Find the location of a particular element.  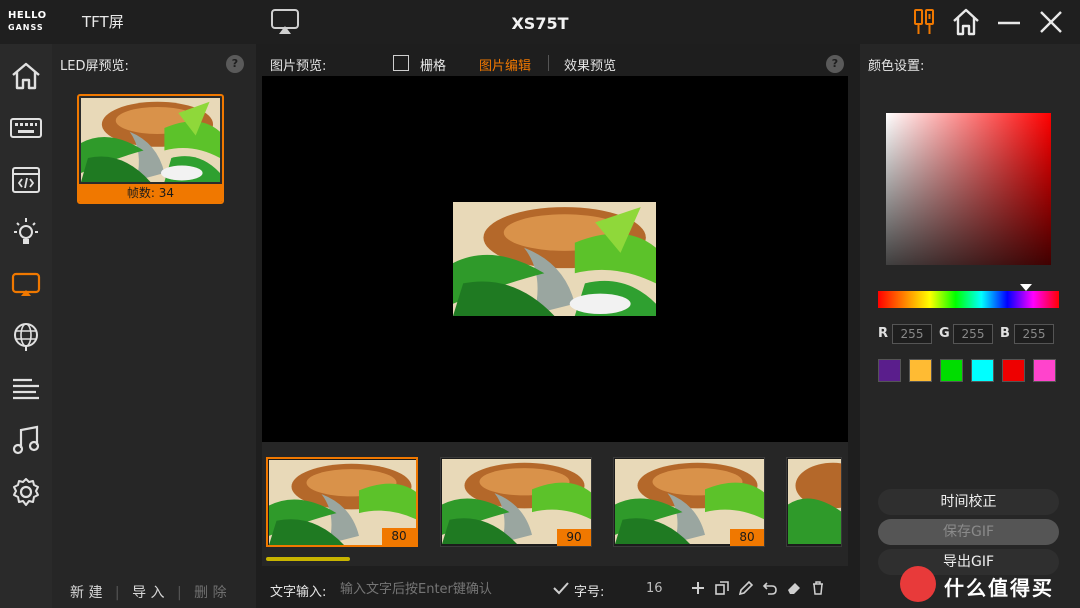

minimize-icon is located at coordinates (1009, 23).